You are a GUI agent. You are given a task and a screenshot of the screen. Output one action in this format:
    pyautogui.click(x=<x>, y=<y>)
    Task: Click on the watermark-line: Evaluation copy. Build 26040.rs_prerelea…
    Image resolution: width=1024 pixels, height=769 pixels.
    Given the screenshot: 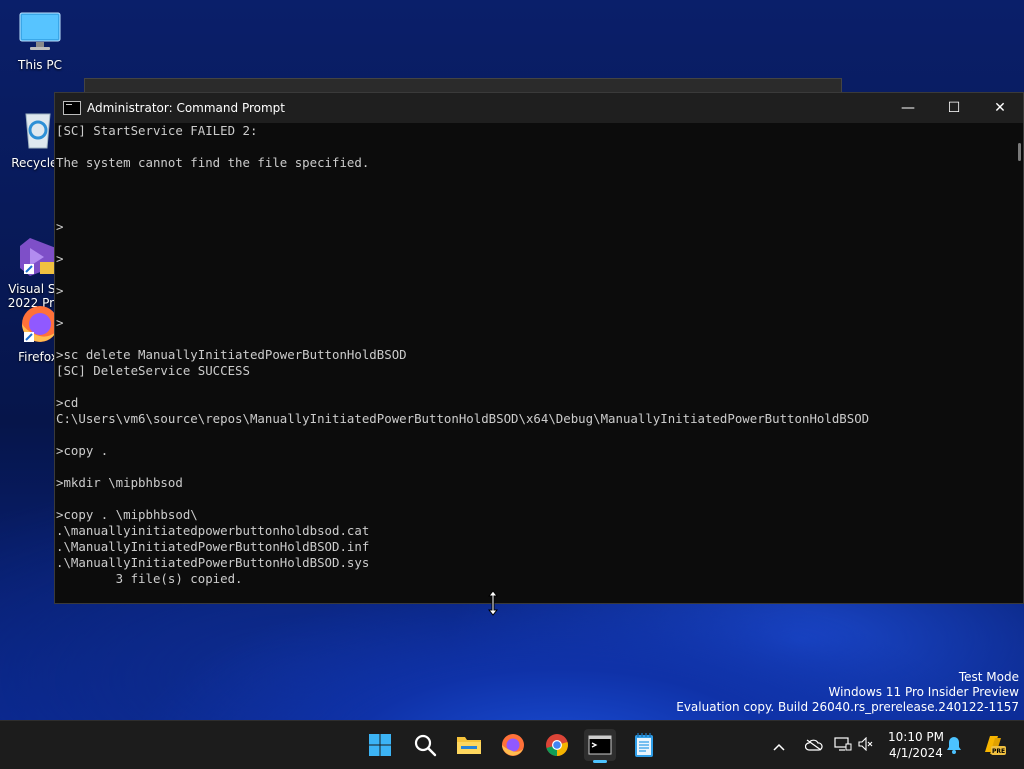 What is the action you would take?
    pyautogui.click(x=847, y=707)
    